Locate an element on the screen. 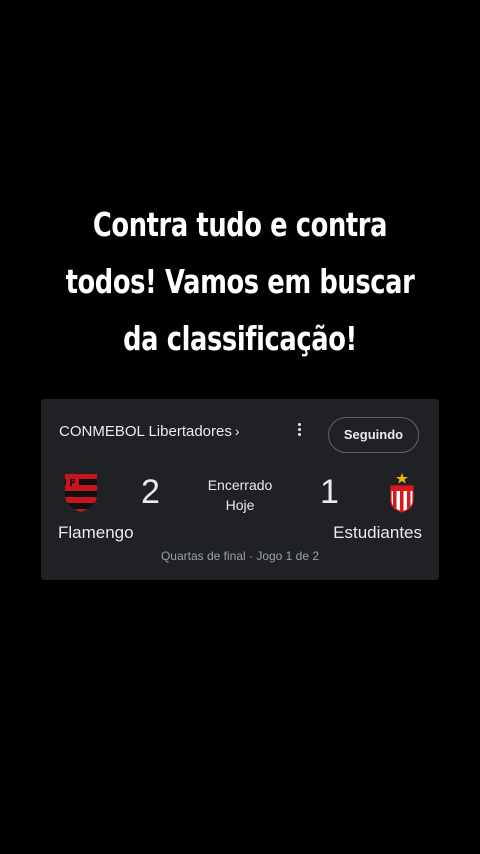 The width and height of the screenshot is (480, 854). match-stage: Quartas de final · Jogo 1 de 2 is located at coordinates (240, 556).